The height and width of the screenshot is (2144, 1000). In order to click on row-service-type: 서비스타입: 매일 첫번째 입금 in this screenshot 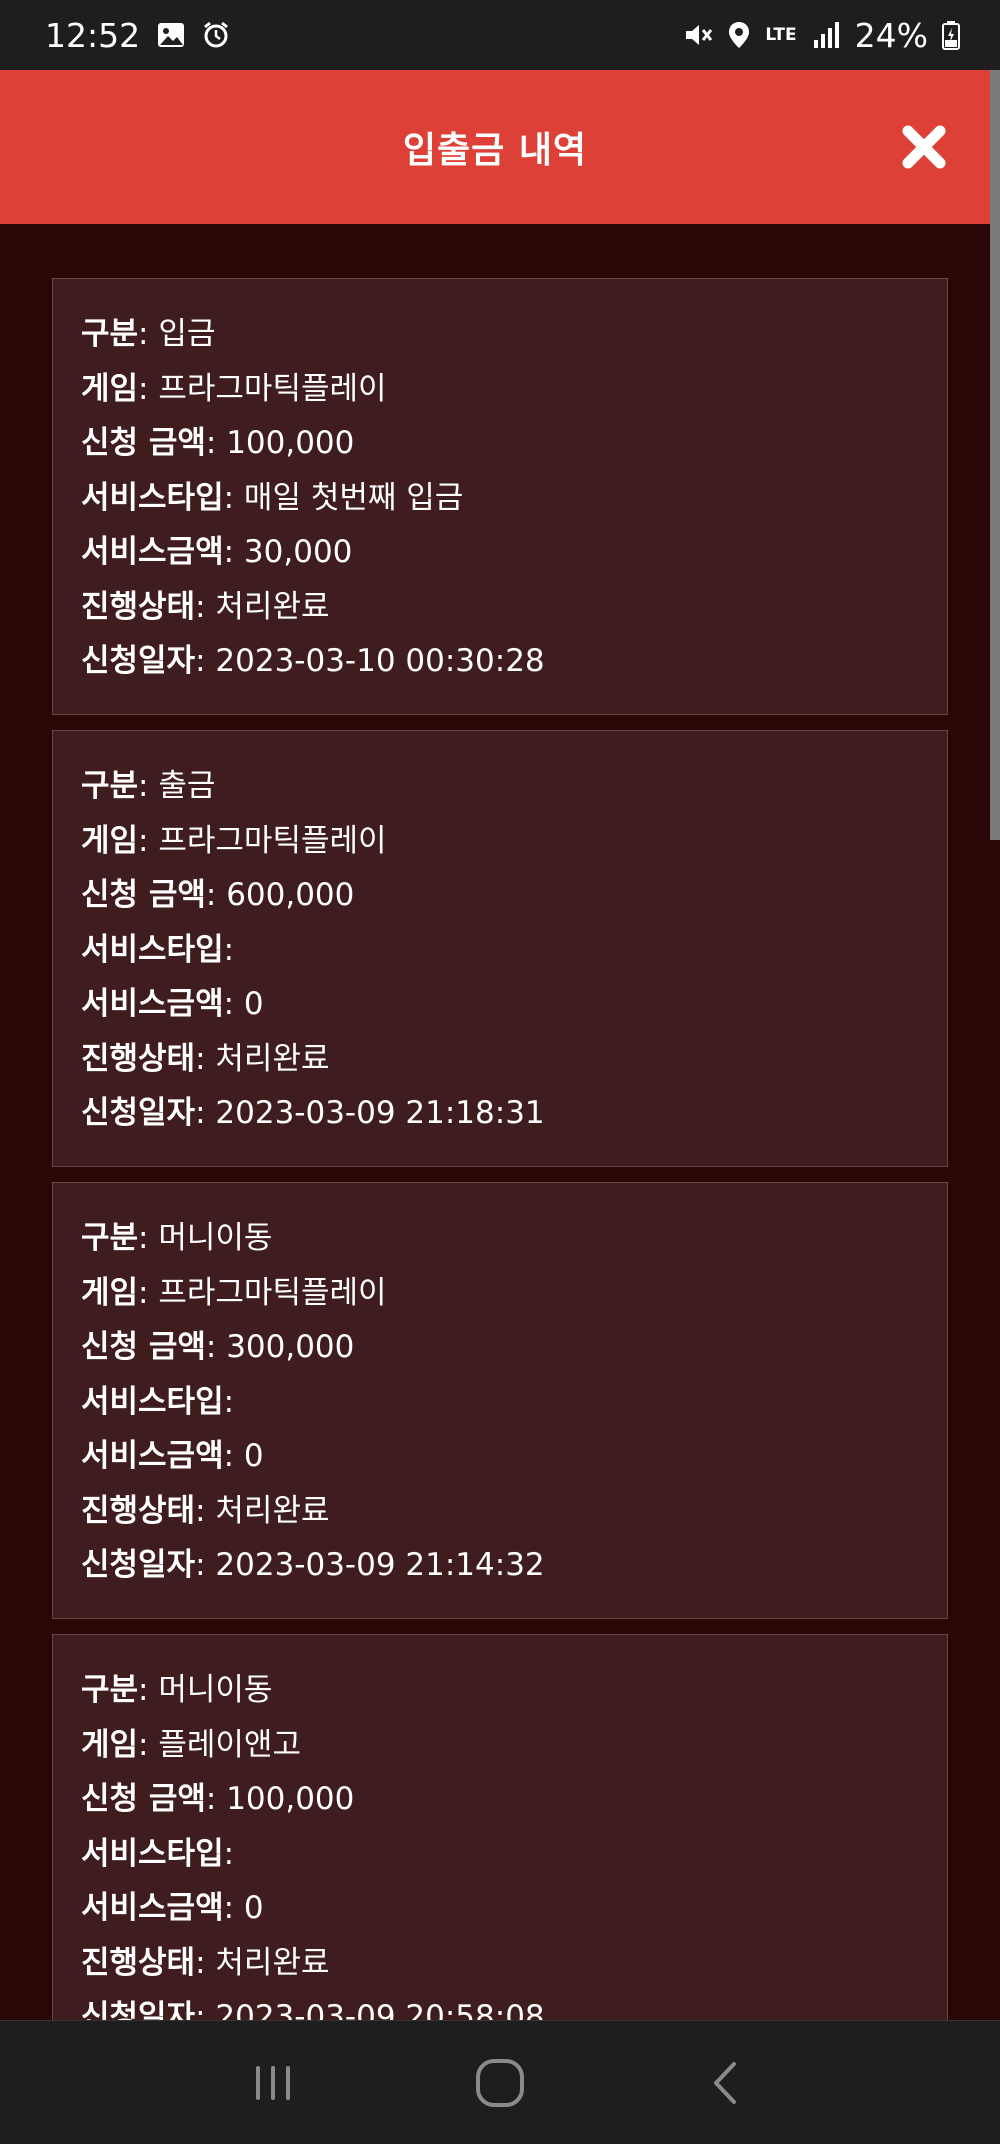, I will do `click(272, 497)`.